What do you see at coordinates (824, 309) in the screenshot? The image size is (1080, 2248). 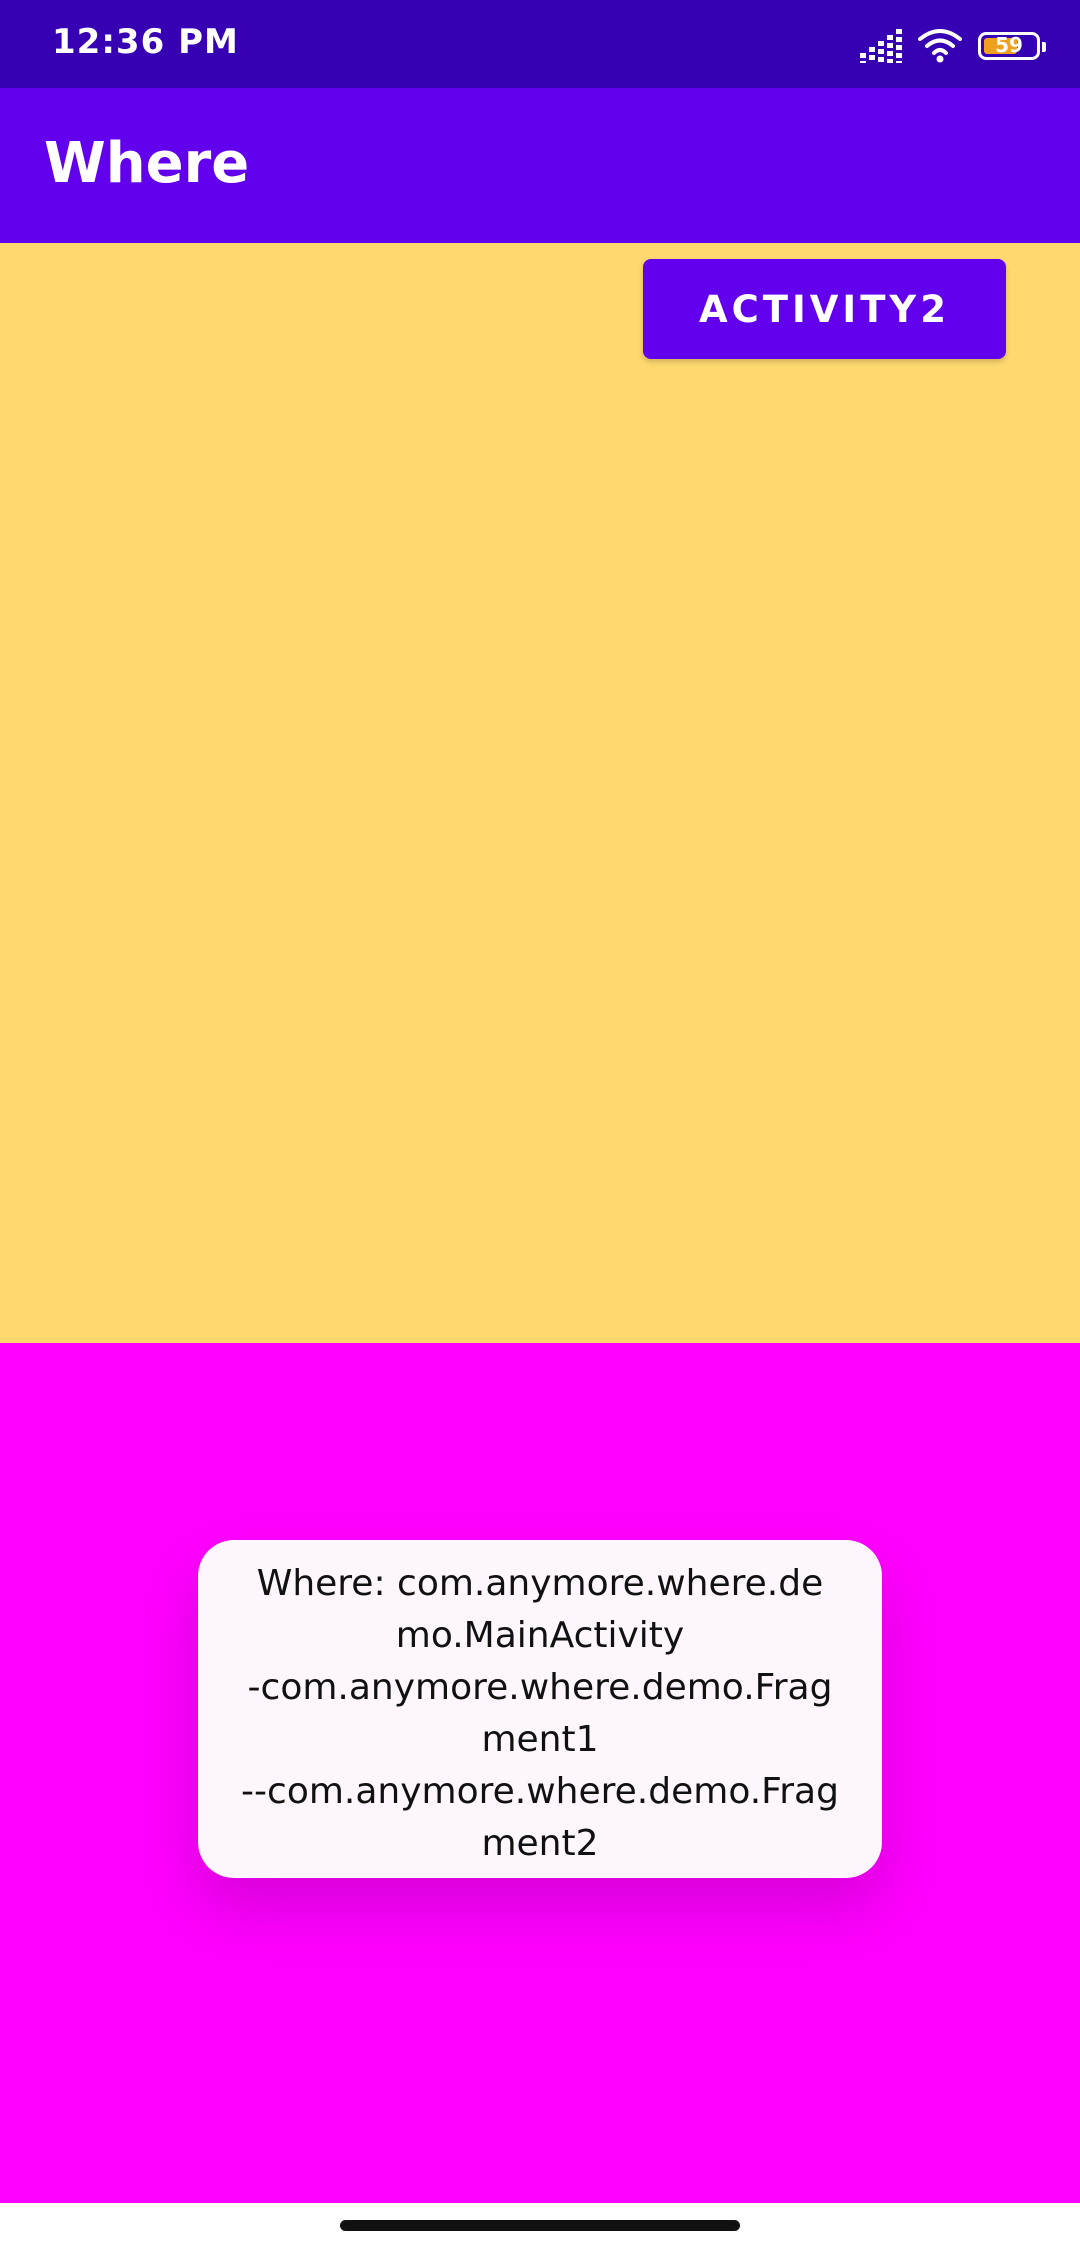 I see `activity2-button: ACTIVITY2` at bounding box center [824, 309].